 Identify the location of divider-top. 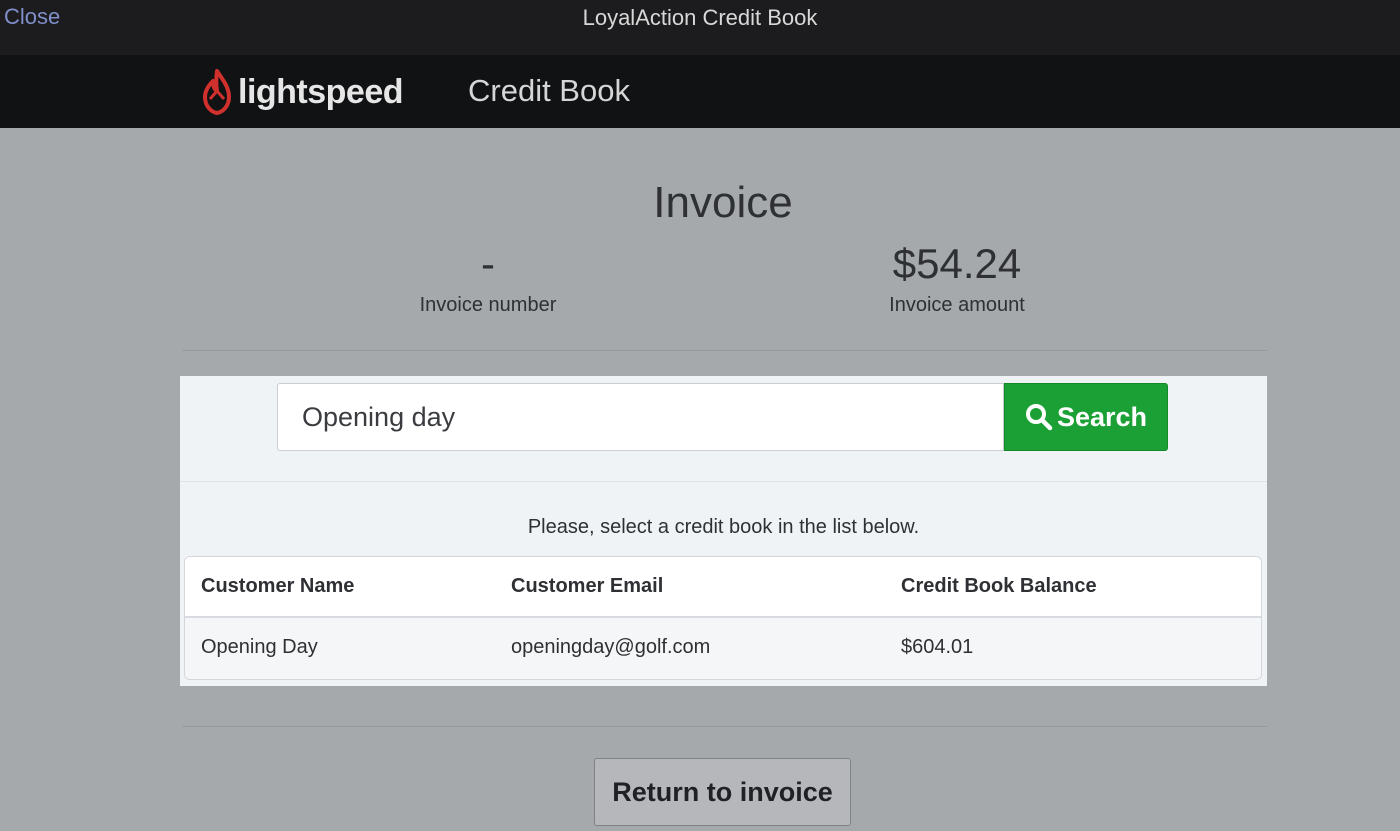
(724, 350).